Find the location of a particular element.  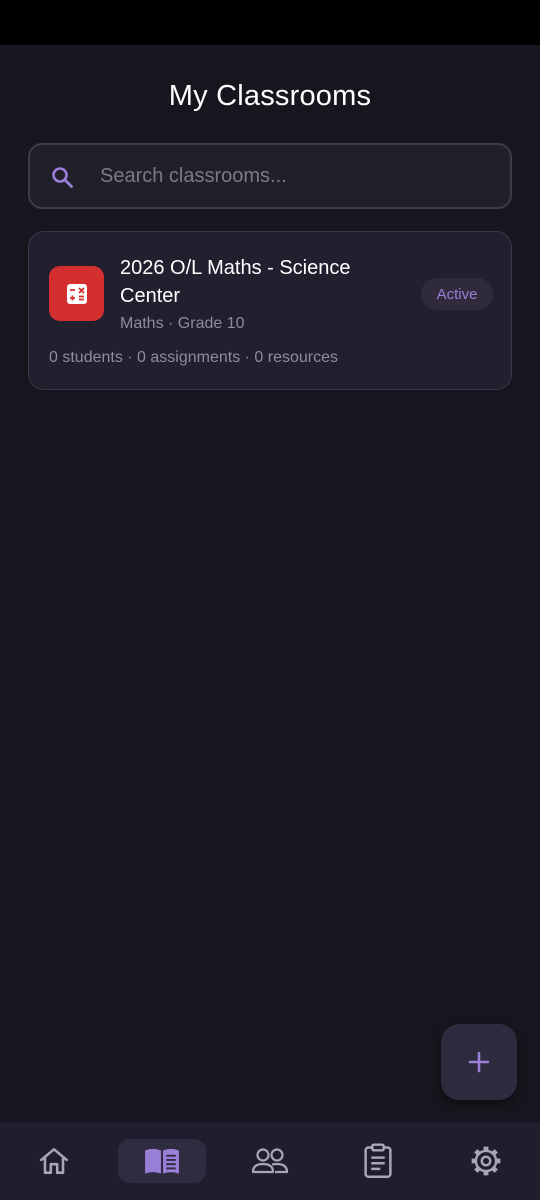

plus-icon is located at coordinates (479, 1062).